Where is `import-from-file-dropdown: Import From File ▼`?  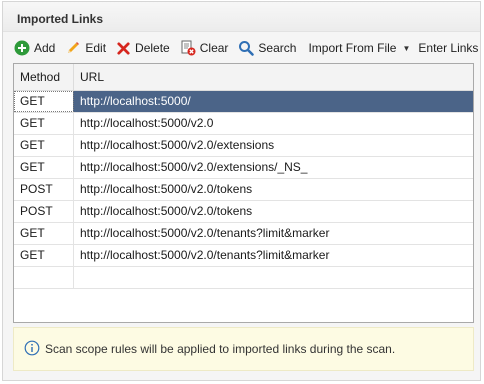 import-from-file-dropdown: Import From File ▼ is located at coordinates (359, 48).